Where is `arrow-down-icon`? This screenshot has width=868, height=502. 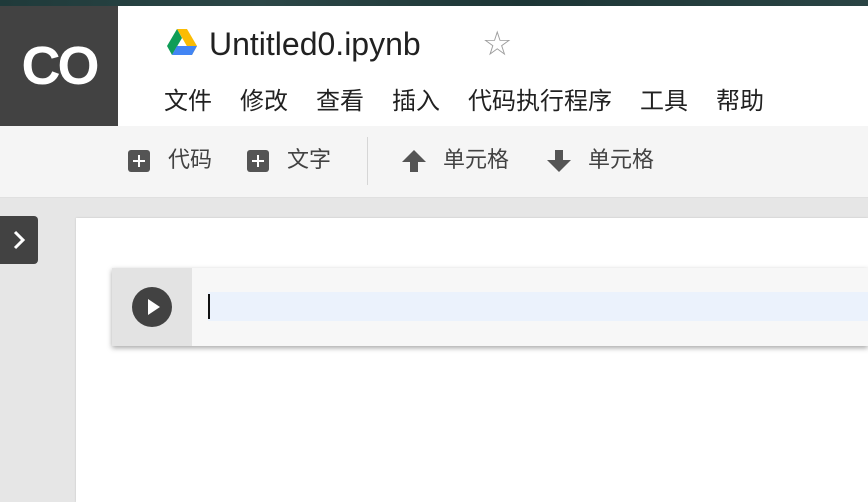 arrow-down-icon is located at coordinates (559, 161).